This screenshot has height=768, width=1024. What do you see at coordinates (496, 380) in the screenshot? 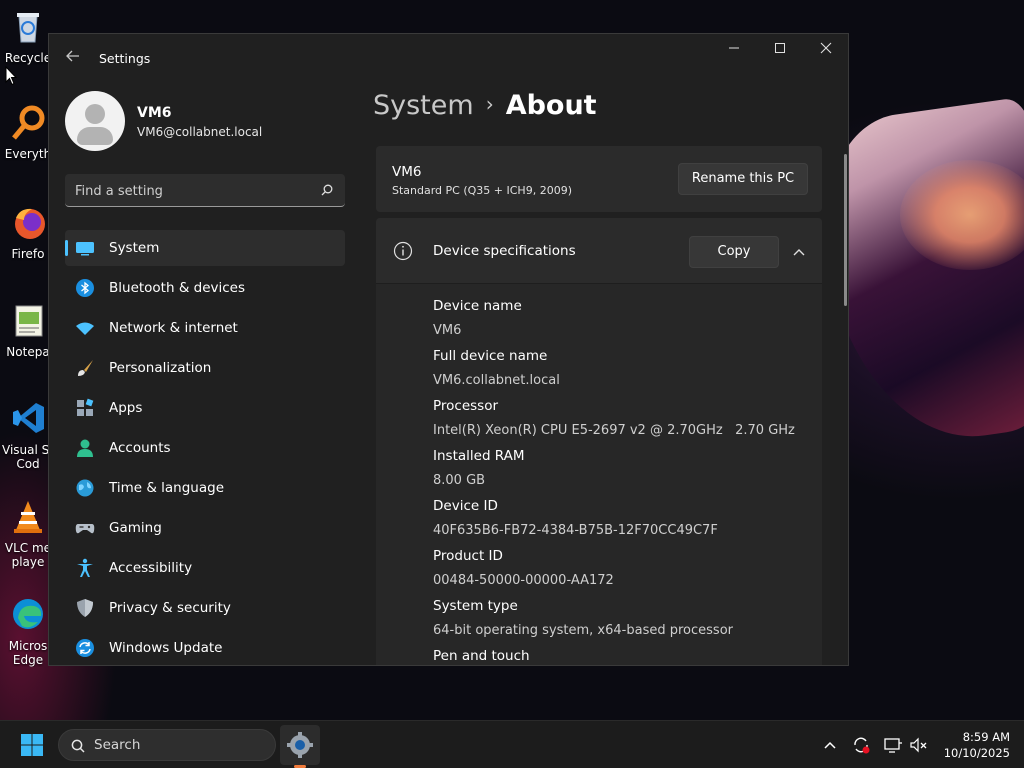
I see `spec-value: VM6.collabnet.local` at bounding box center [496, 380].